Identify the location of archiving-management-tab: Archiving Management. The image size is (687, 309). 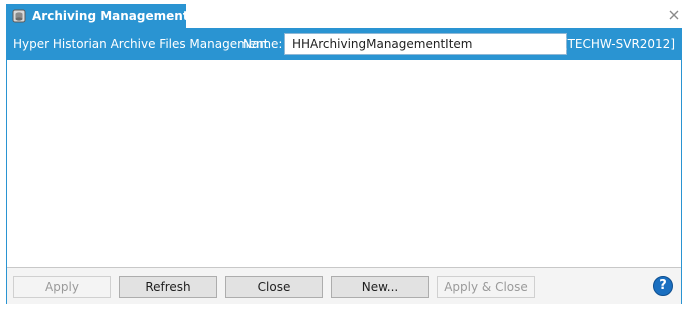
(106, 16).